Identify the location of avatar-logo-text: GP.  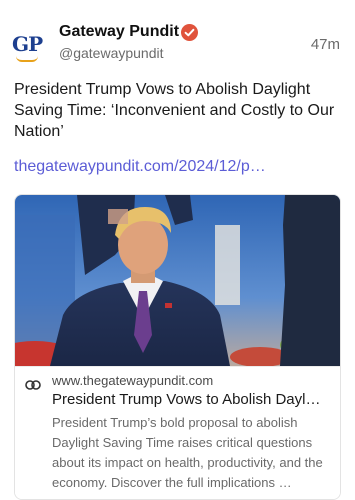
(27, 44).